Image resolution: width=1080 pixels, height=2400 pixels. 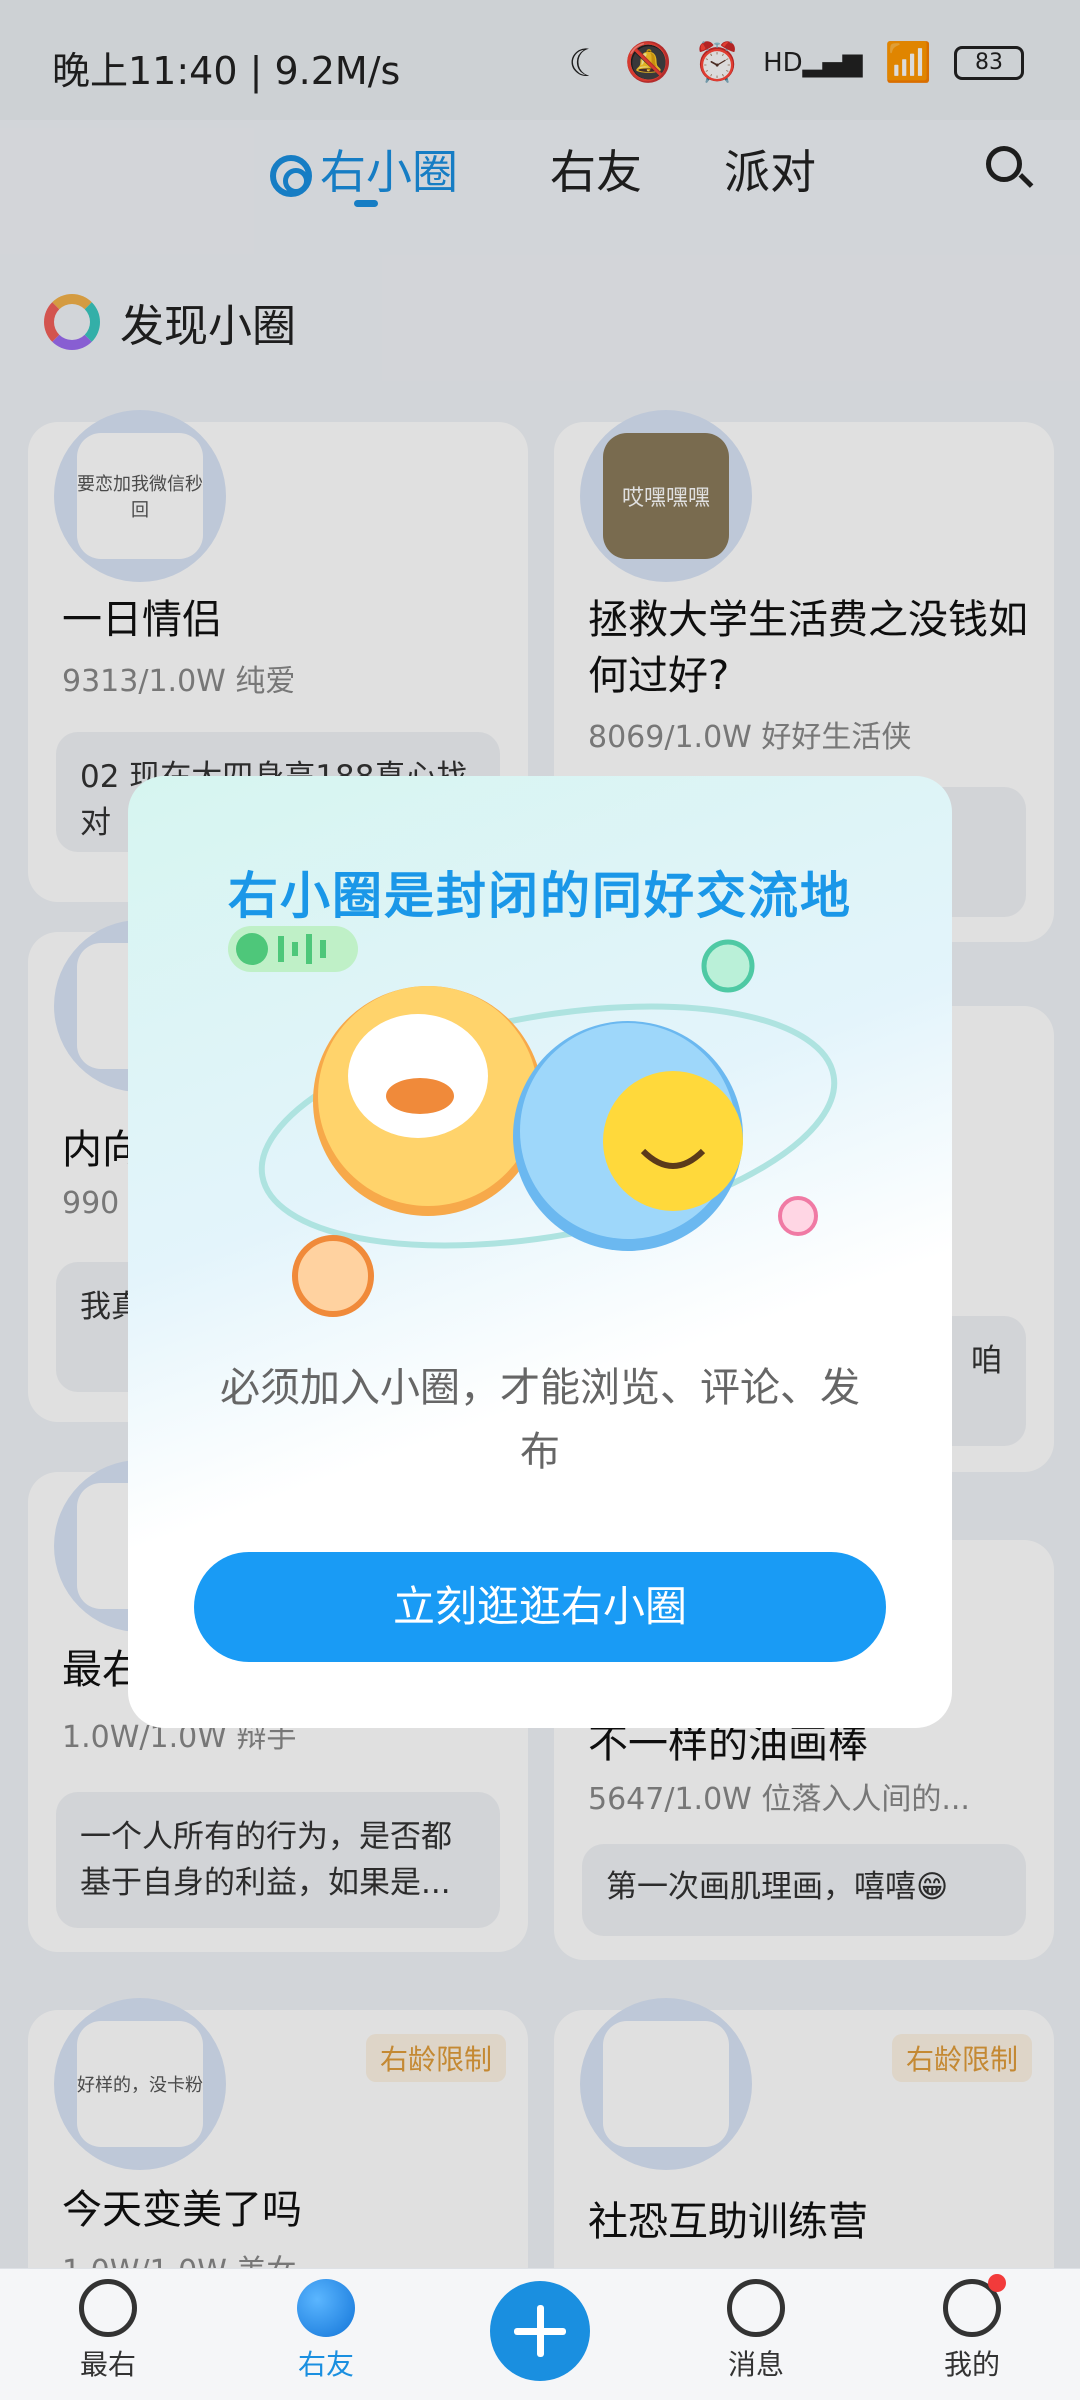 I want to click on nav-item-profile: 我的, so click(x=972, y=2328).